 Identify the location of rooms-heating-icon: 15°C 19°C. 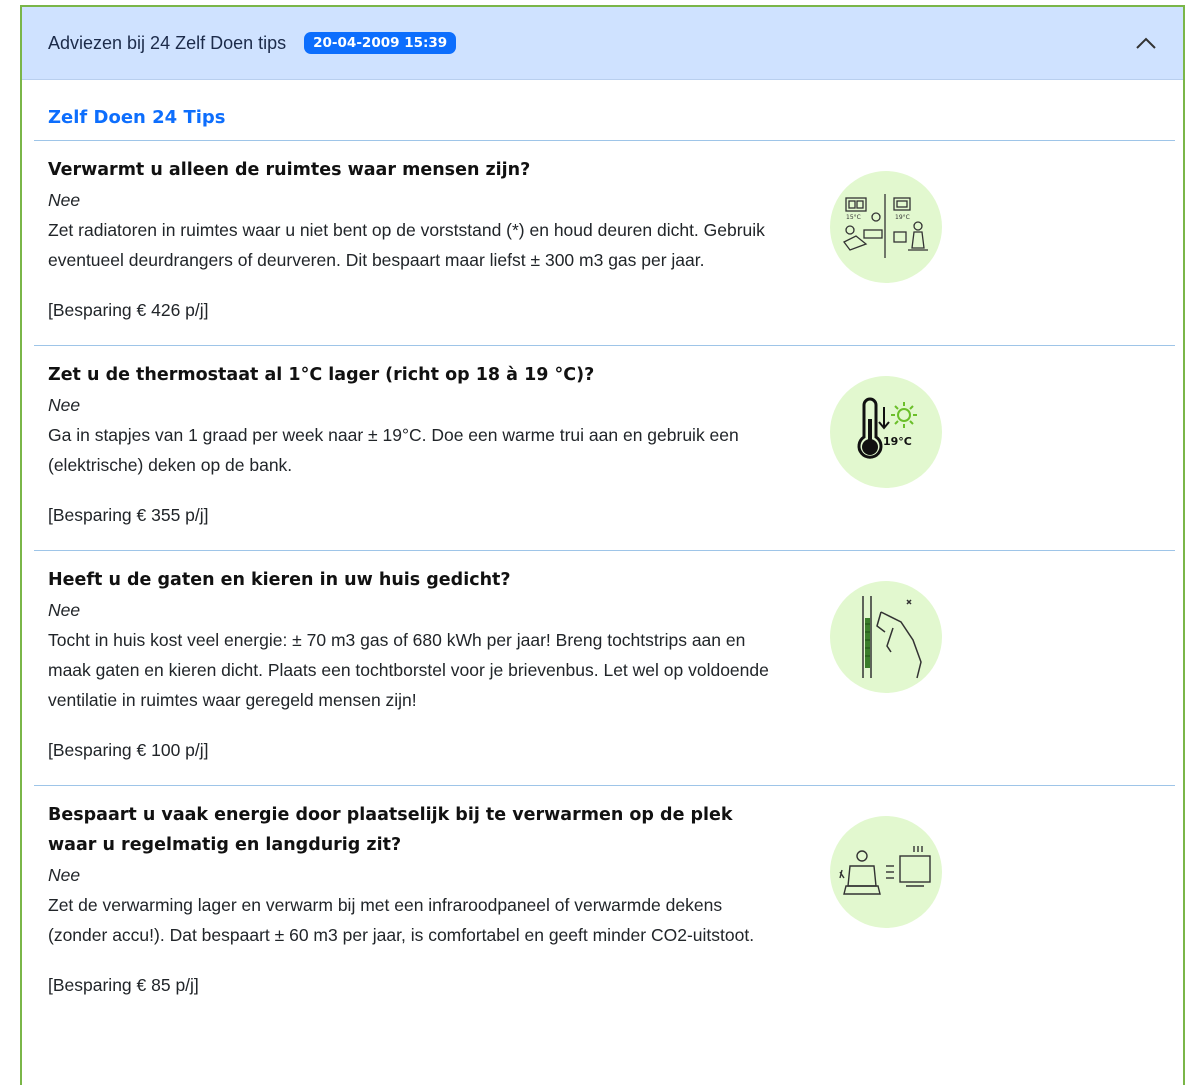
(886, 227).